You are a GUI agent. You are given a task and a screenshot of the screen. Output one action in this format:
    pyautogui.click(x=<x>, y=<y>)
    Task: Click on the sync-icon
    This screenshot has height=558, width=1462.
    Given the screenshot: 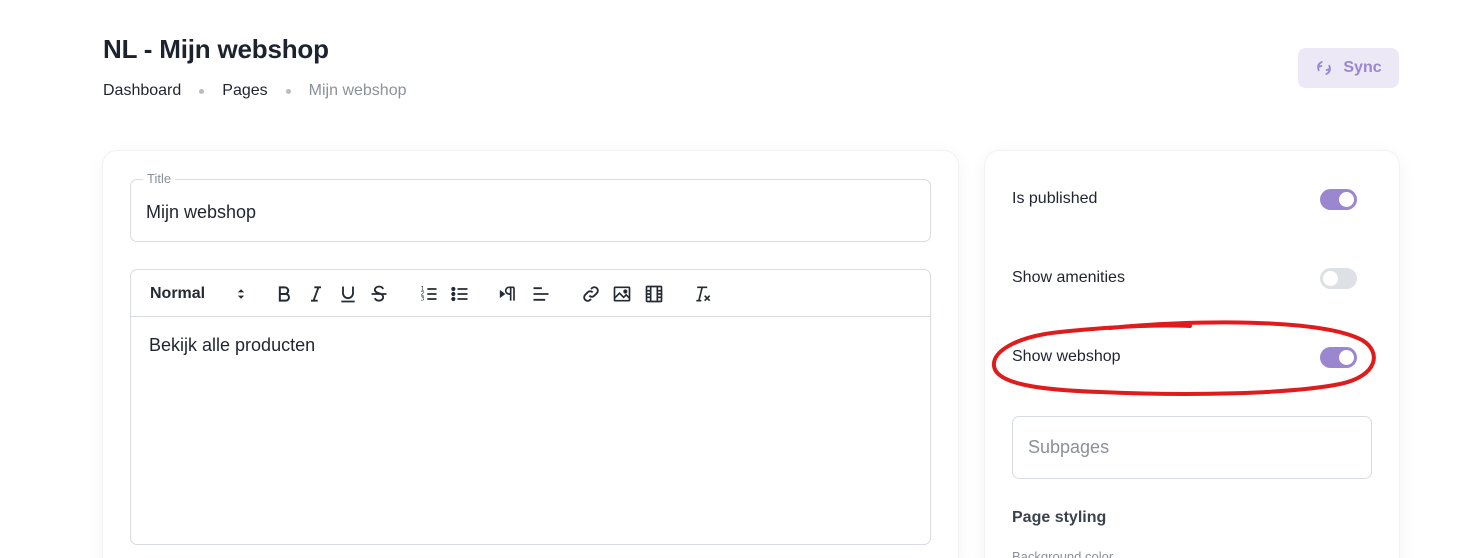 What is the action you would take?
    pyautogui.click(x=1324, y=68)
    